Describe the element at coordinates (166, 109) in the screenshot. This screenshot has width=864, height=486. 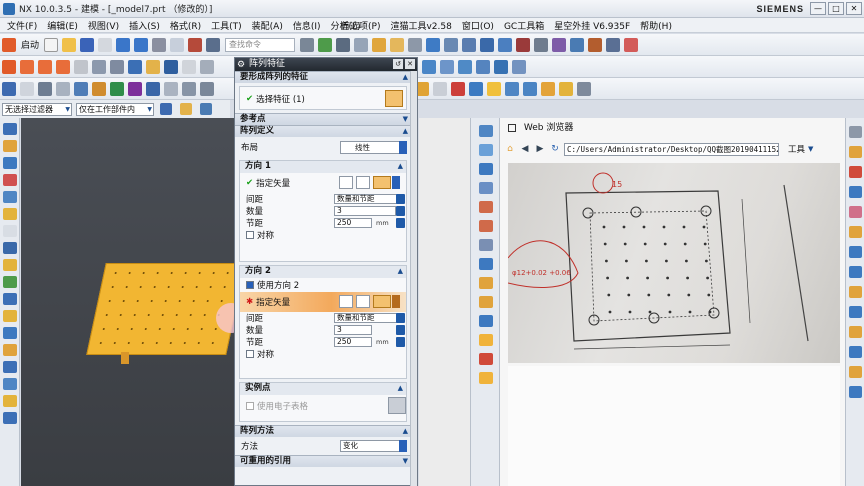
I see `select-all-icon` at that location.